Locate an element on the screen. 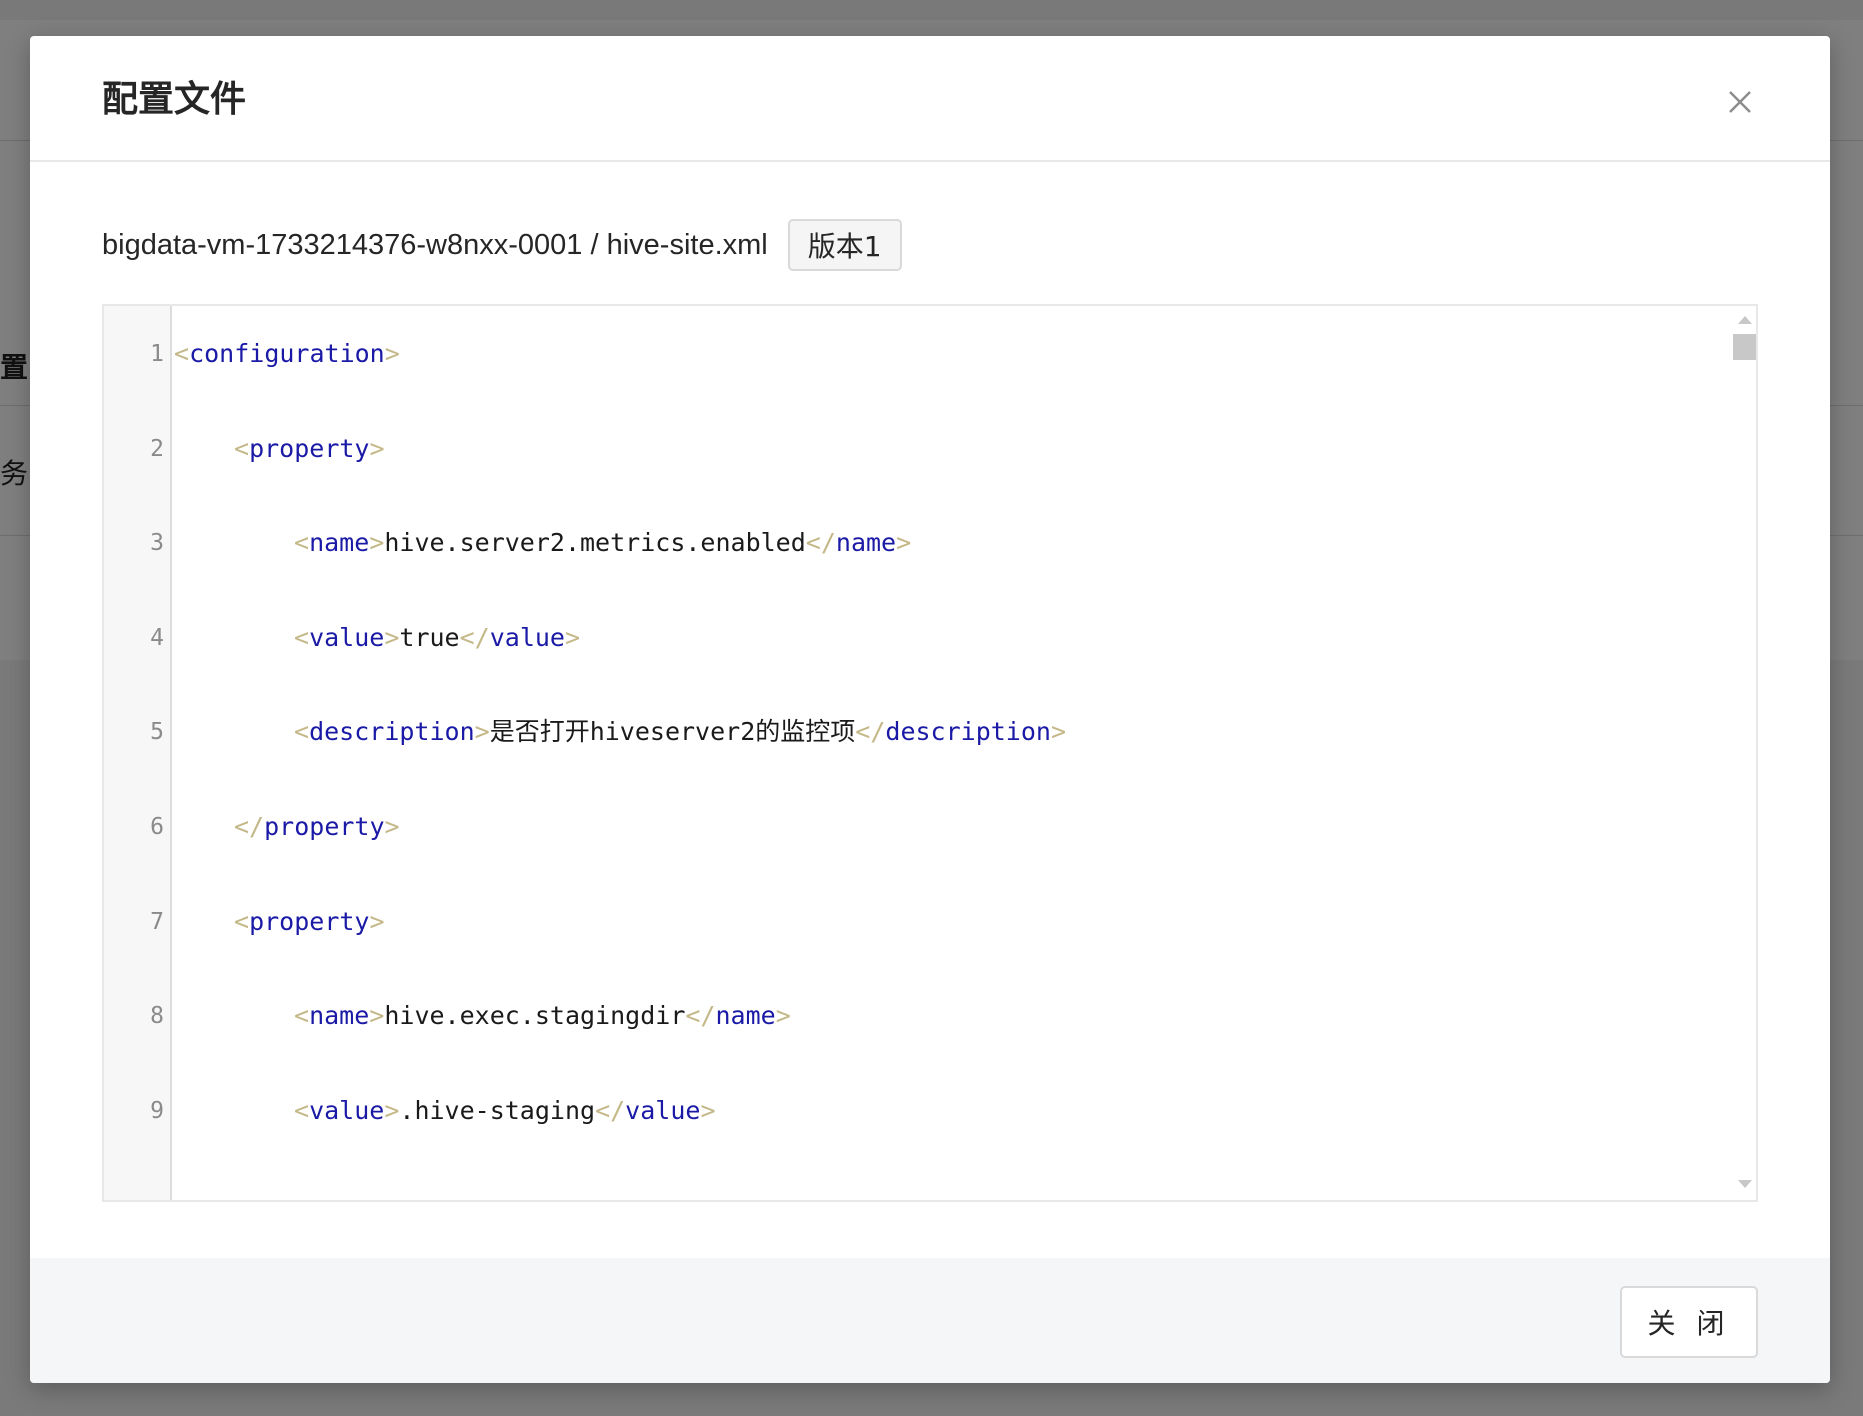 The image size is (1863, 1416). close-button: 关 闭 is located at coordinates (1689, 1322).